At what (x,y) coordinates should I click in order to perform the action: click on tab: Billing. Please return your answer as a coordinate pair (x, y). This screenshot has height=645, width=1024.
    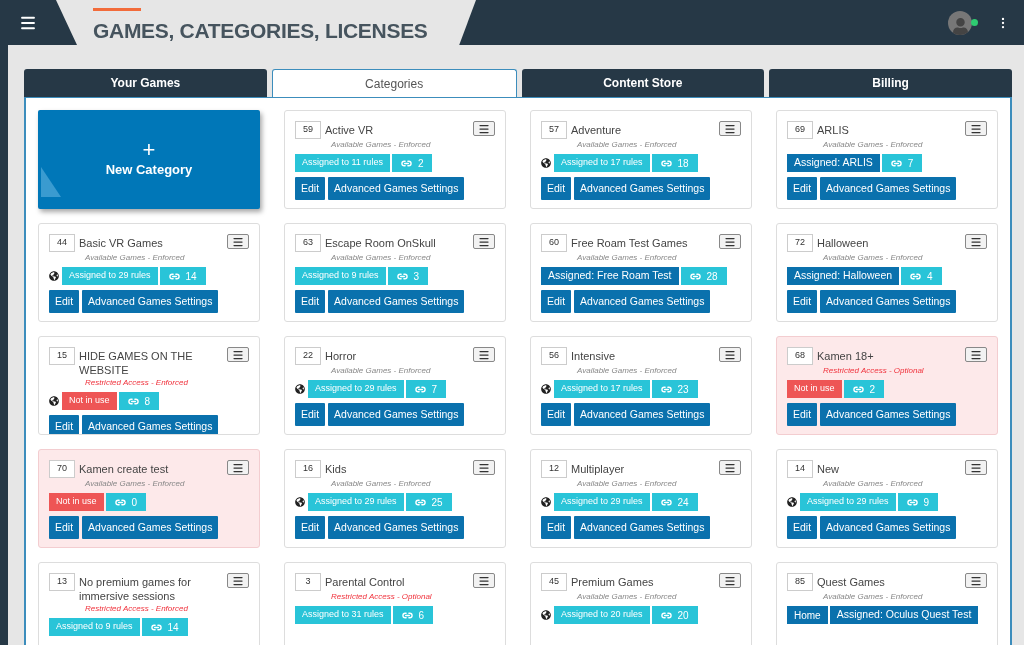
    Looking at the image, I should click on (890, 83).